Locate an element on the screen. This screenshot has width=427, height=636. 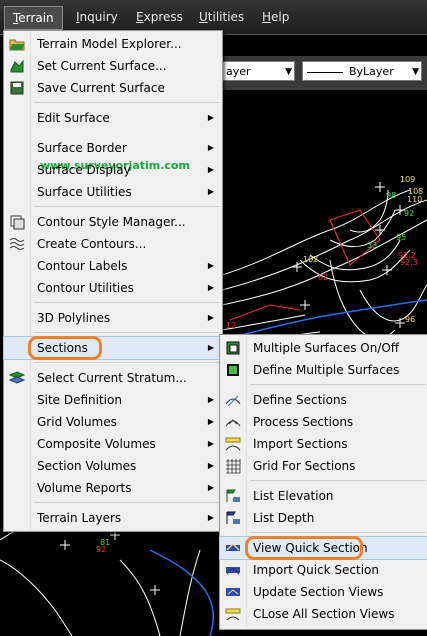
list-elevation-icon is located at coordinates (233, 495).